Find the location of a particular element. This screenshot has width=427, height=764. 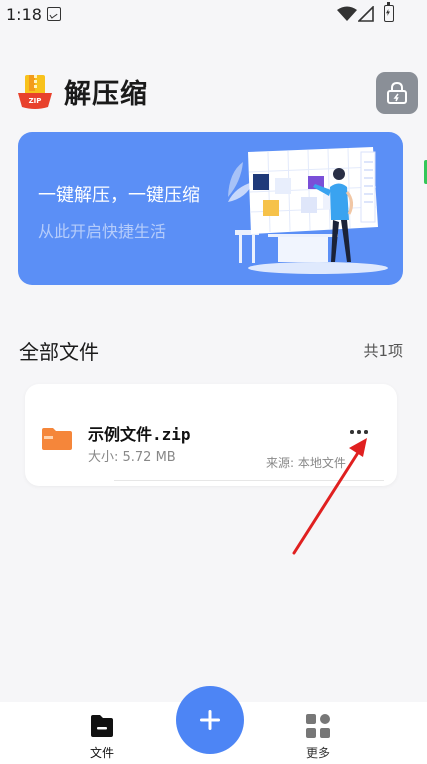

lock-icon is located at coordinates (397, 92).